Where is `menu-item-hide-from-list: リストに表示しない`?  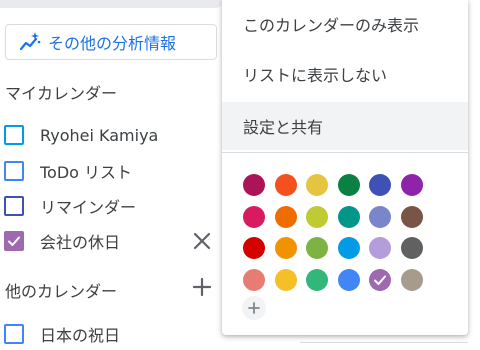
menu-item-hide-from-list: リストに表示しない is located at coordinates (345, 74).